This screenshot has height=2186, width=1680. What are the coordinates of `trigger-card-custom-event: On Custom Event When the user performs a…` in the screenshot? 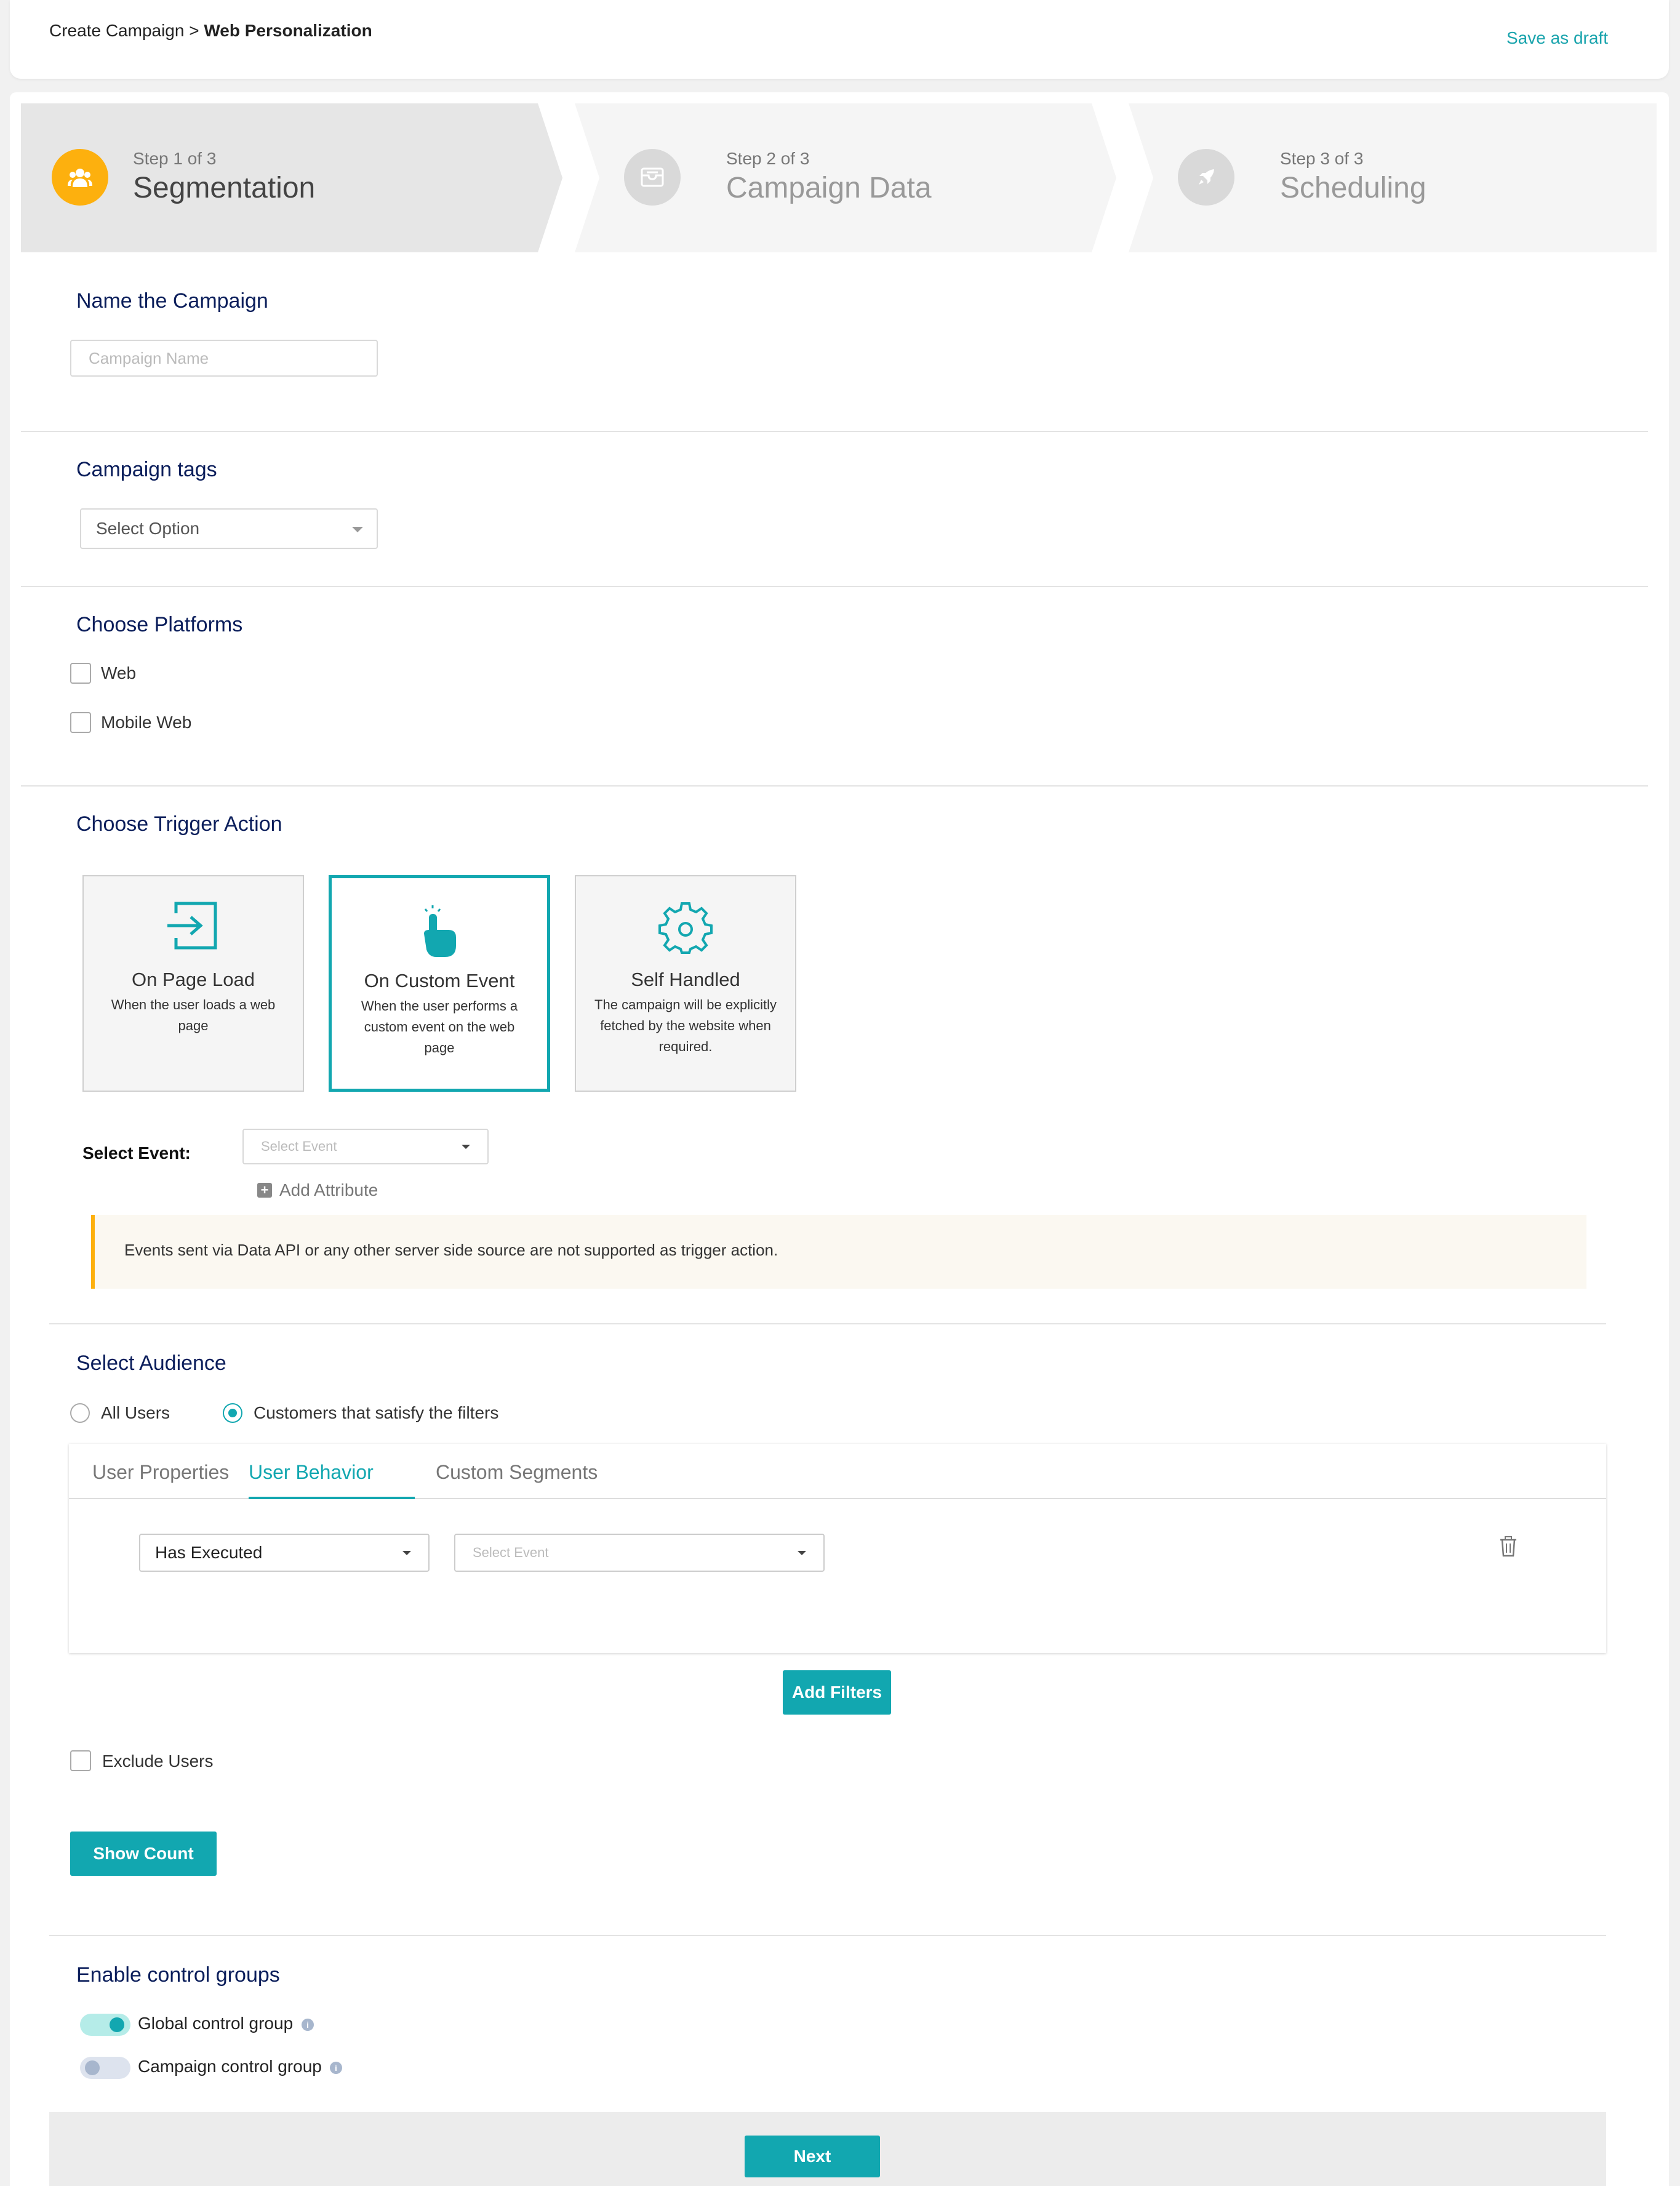 It's located at (439, 983).